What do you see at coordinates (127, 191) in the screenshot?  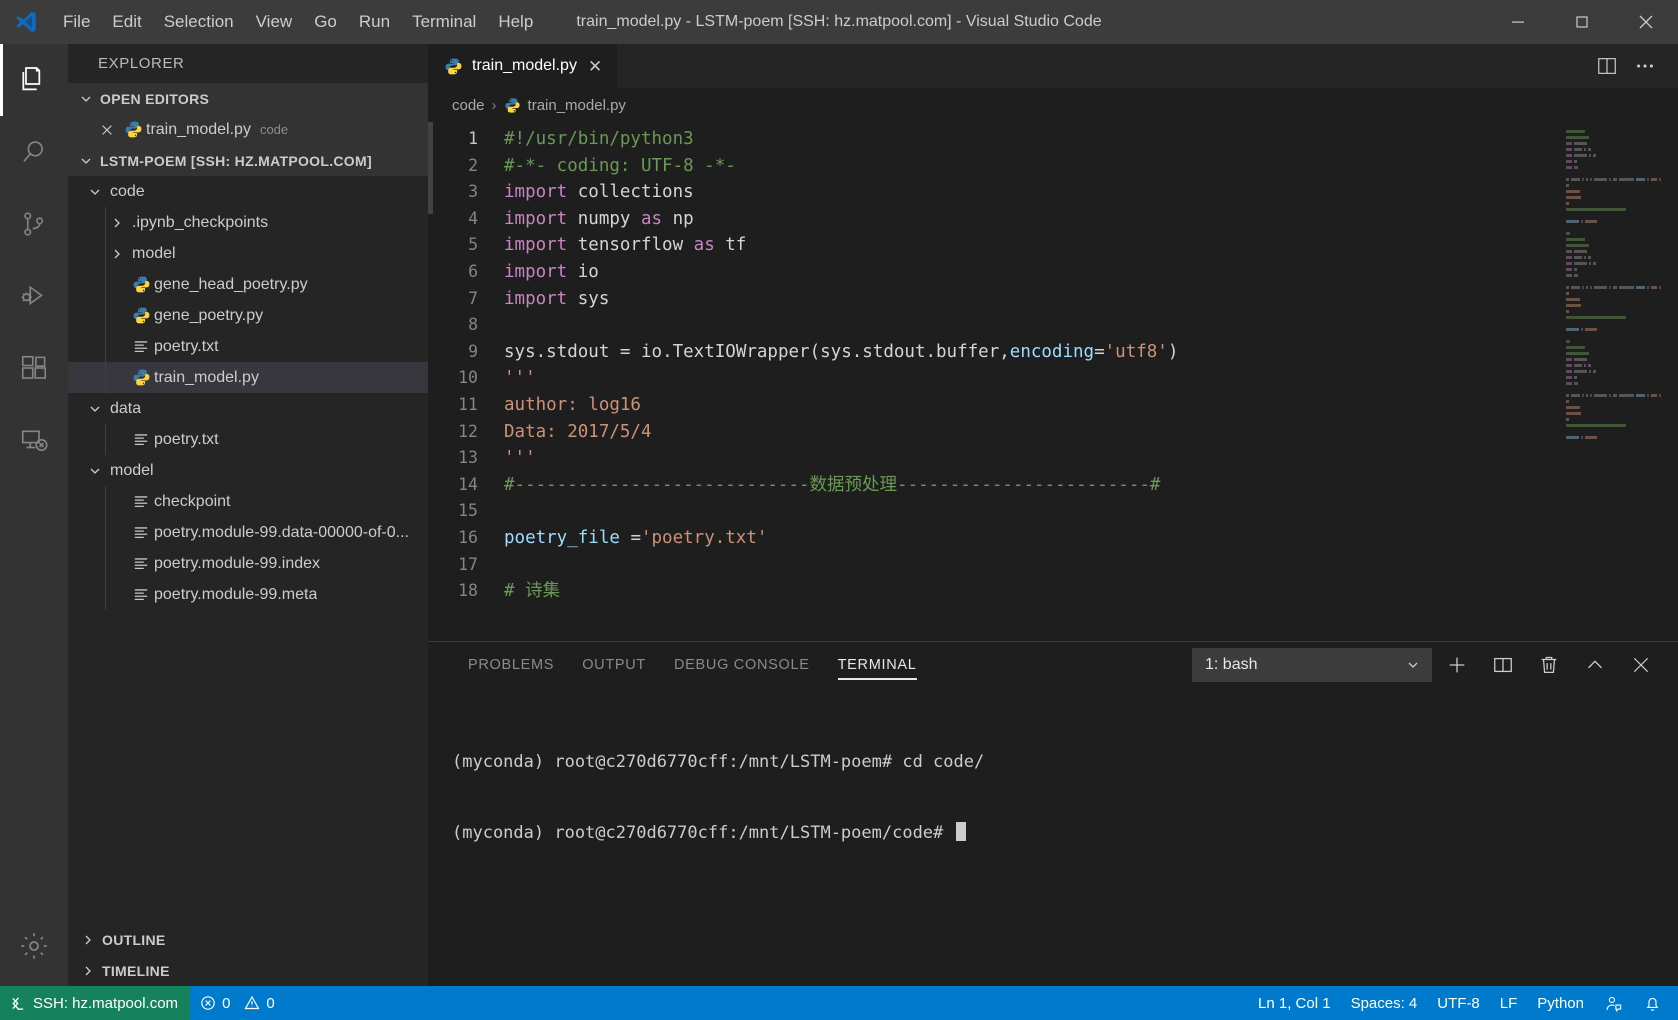 I see `tree-item-label: code` at bounding box center [127, 191].